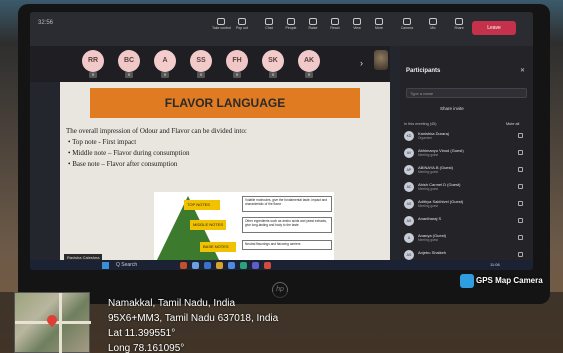 The height and width of the screenshot is (353, 563). I want to click on take-control-button: Take control, so click(221, 24).